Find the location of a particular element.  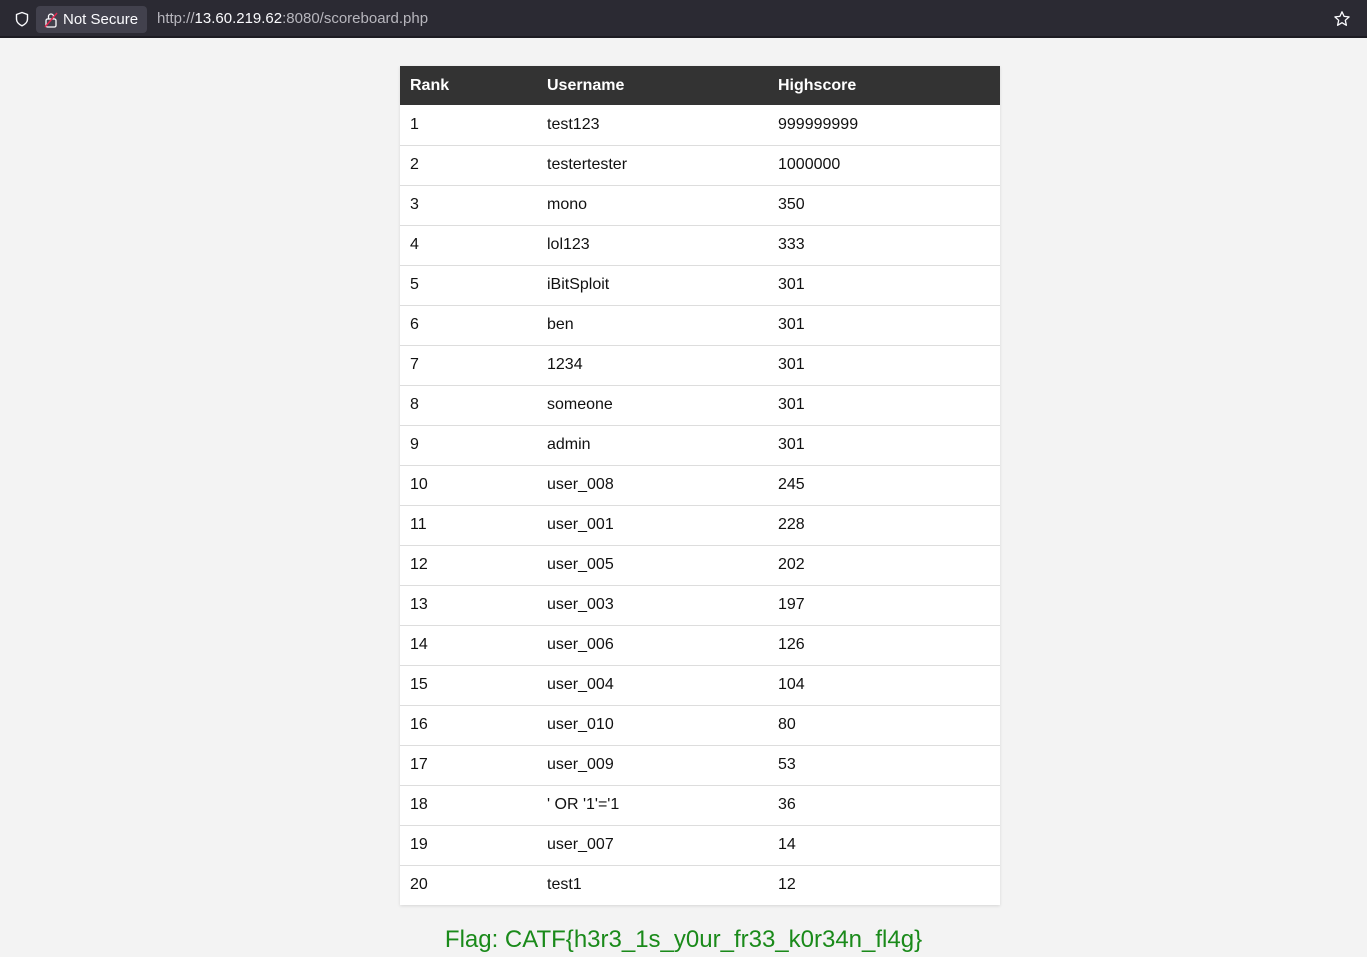

rank-cell: 20 is located at coordinates (419, 885).